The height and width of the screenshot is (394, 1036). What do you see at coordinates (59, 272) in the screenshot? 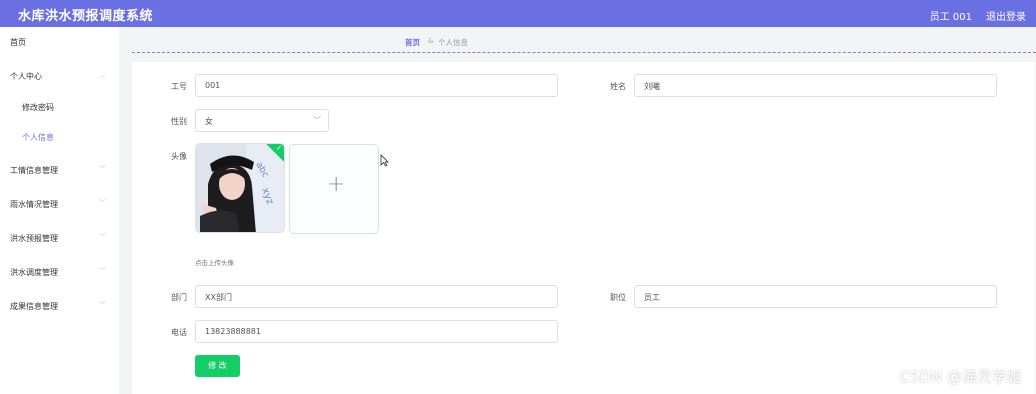
I see `sidebar-item-flood-dispatch: 洪水调度管理 ﹀` at bounding box center [59, 272].